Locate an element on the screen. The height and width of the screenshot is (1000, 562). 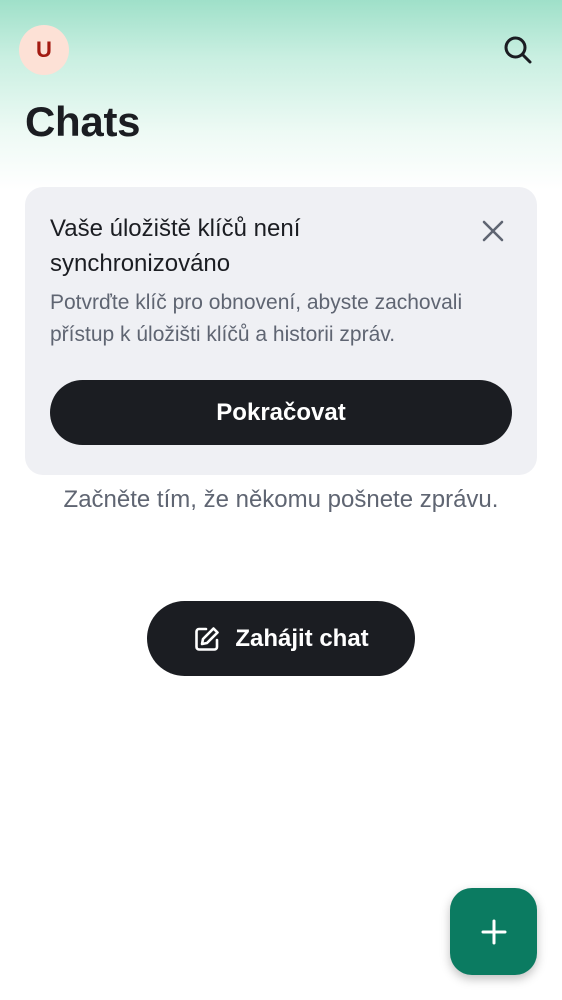
avatar: U is located at coordinates (44, 50).